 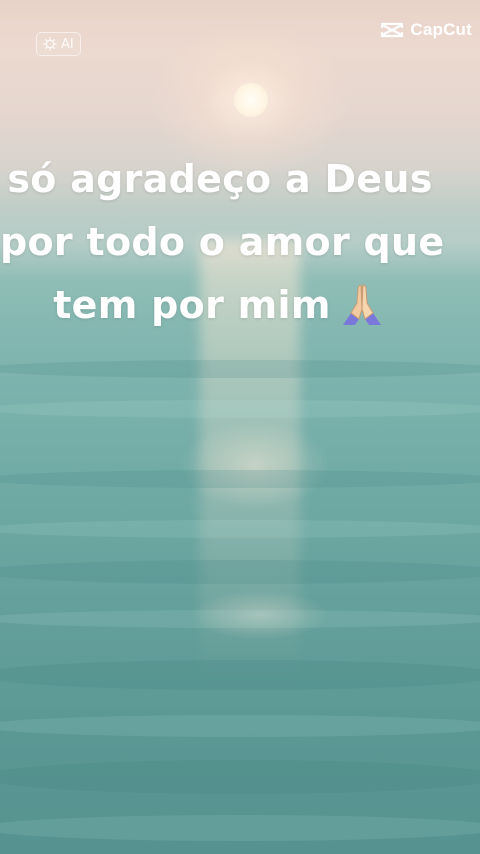 What do you see at coordinates (192, 305) in the screenshot?
I see `caption-line: tem por mim` at bounding box center [192, 305].